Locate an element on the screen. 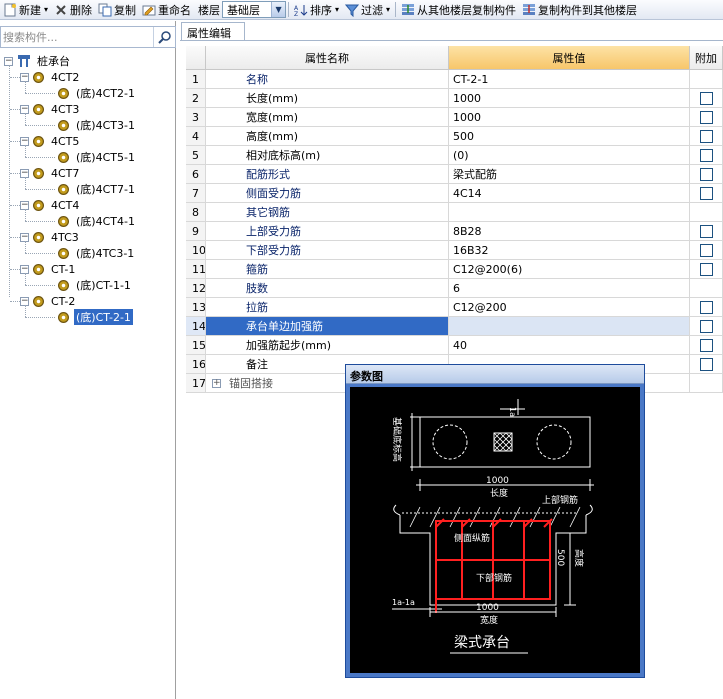 This screenshot has width=723, height=699. property-value: 梁式配筋 is located at coordinates (569, 174).